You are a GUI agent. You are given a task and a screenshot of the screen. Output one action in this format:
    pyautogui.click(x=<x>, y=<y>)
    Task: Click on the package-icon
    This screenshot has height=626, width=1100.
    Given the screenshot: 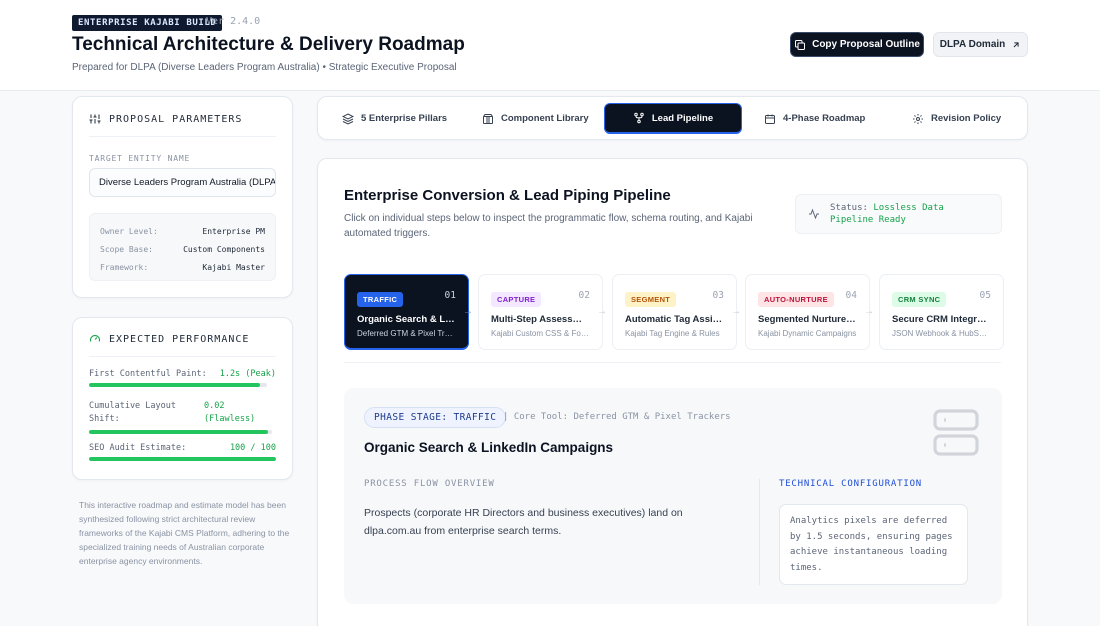 What is the action you would take?
    pyautogui.click(x=488, y=118)
    